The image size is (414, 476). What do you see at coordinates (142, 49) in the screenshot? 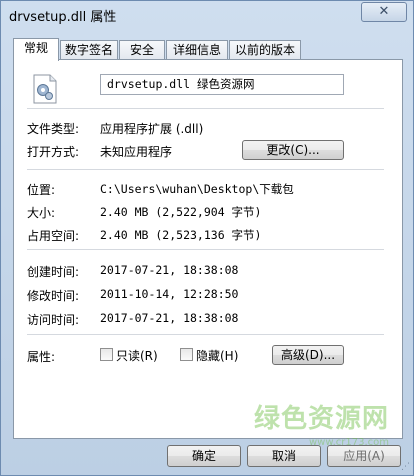
I see `tab-security: 安全` at bounding box center [142, 49].